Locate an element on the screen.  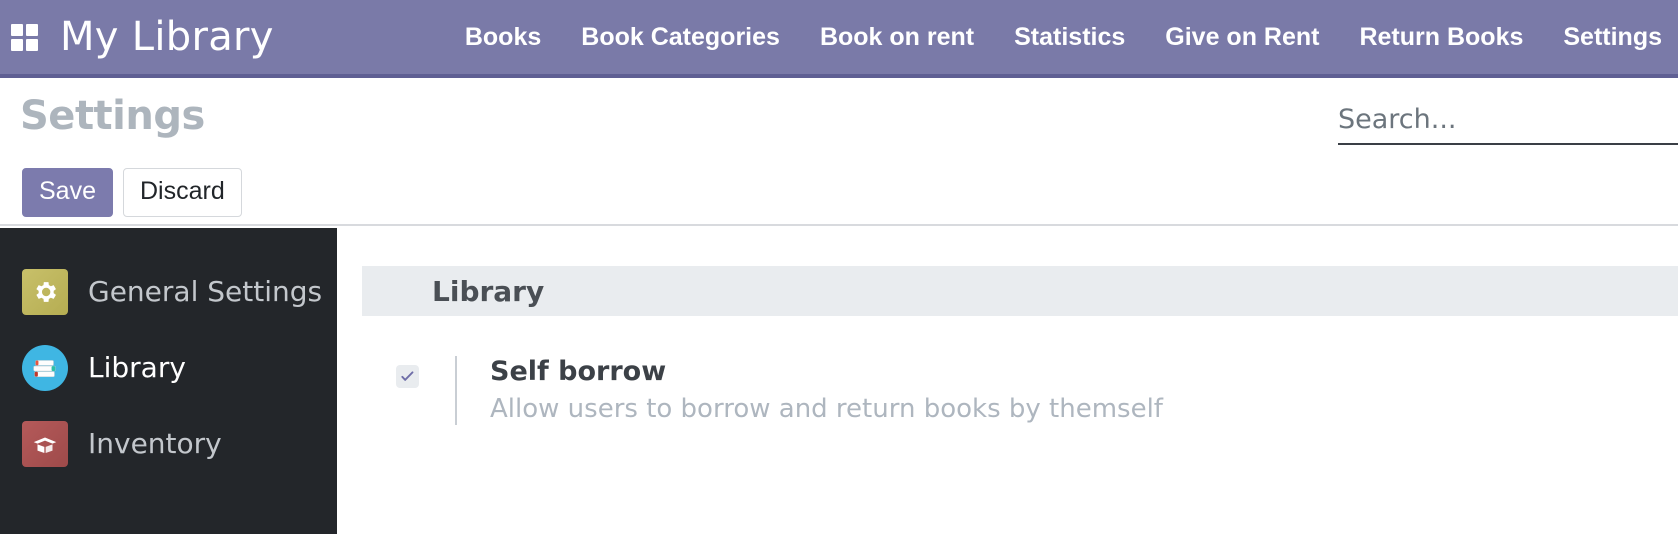
sidebar-item-general-settings: General Settings is located at coordinates (168, 292).